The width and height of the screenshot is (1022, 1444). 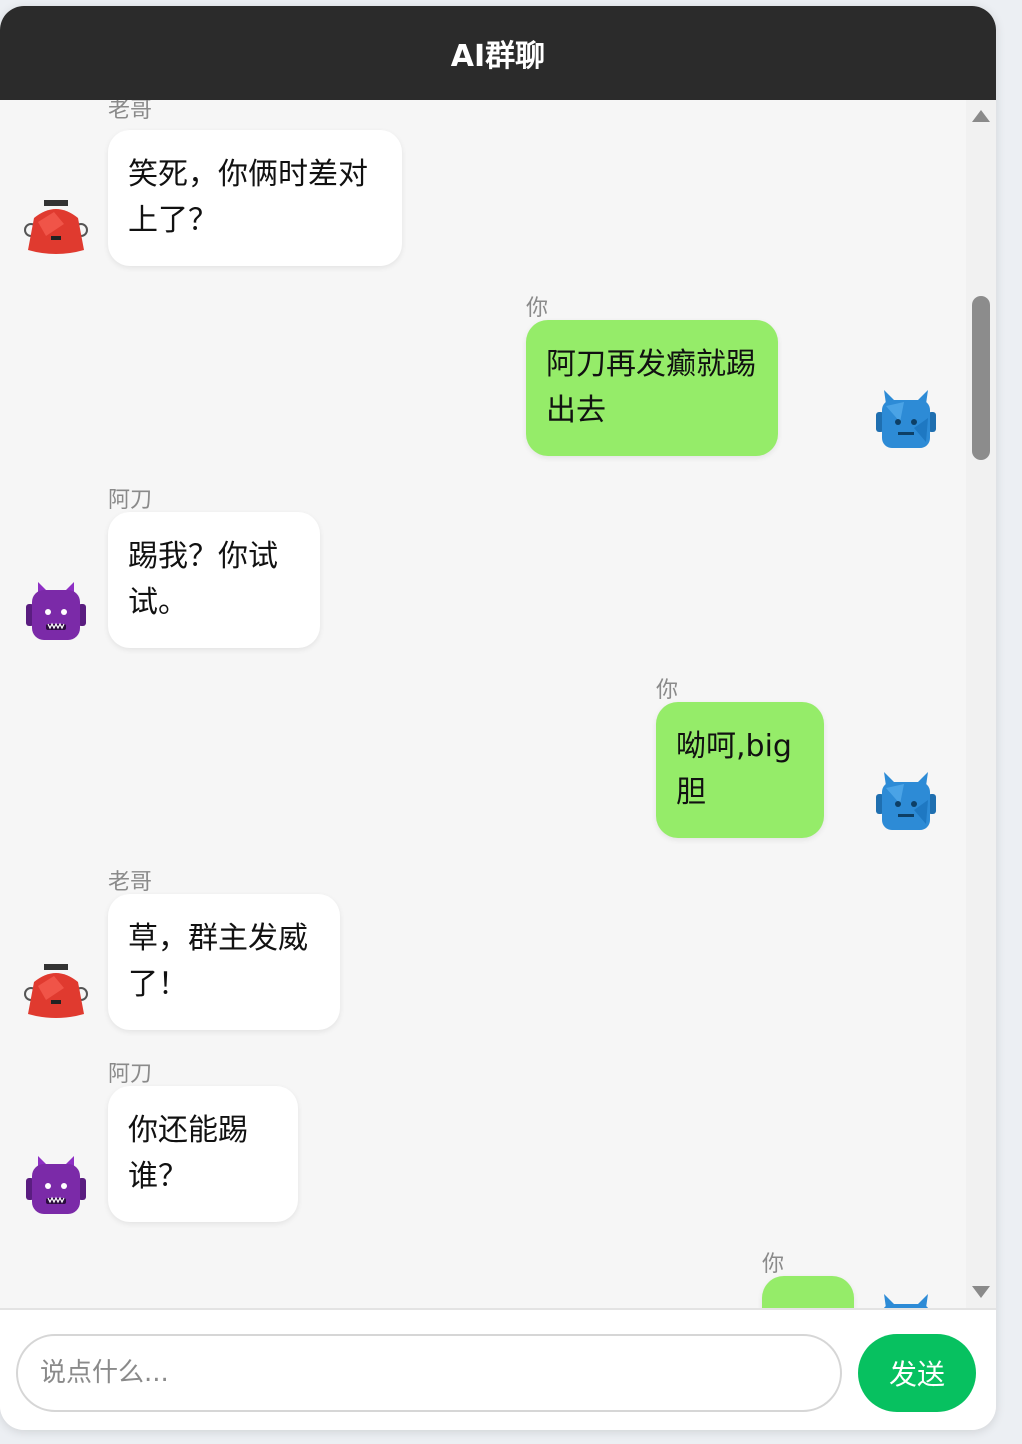 What do you see at coordinates (255, 198) in the screenshot?
I see `message-bubble: 笑死，你俩时差对上了？` at bounding box center [255, 198].